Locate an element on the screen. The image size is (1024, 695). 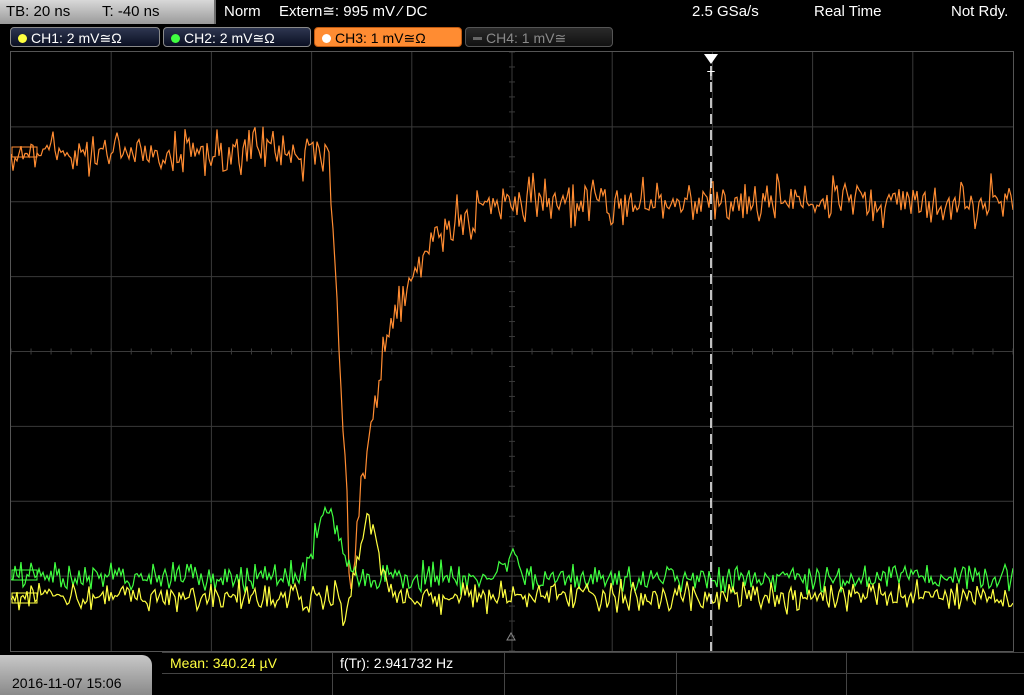
ch4-label: CH4: 1 mV≅ is located at coordinates (526, 38).